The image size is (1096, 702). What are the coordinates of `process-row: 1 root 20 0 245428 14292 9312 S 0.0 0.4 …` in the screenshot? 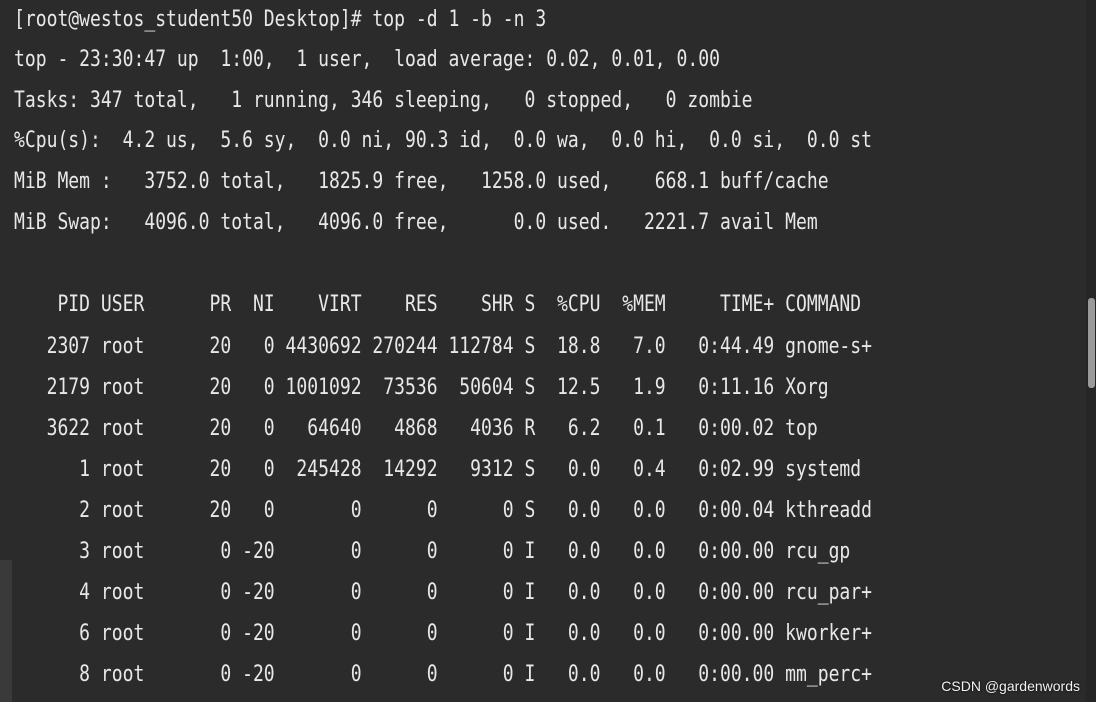 It's located at (438, 469).